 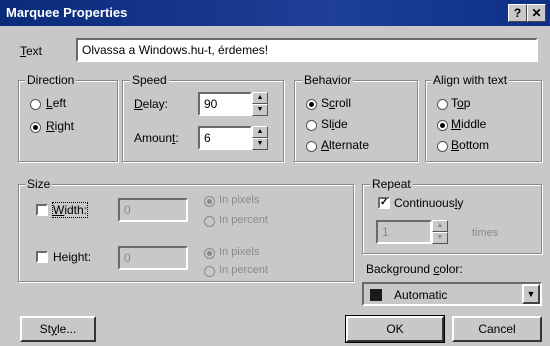 I want to click on height-in-pixels-radio, so click(x=209, y=253).